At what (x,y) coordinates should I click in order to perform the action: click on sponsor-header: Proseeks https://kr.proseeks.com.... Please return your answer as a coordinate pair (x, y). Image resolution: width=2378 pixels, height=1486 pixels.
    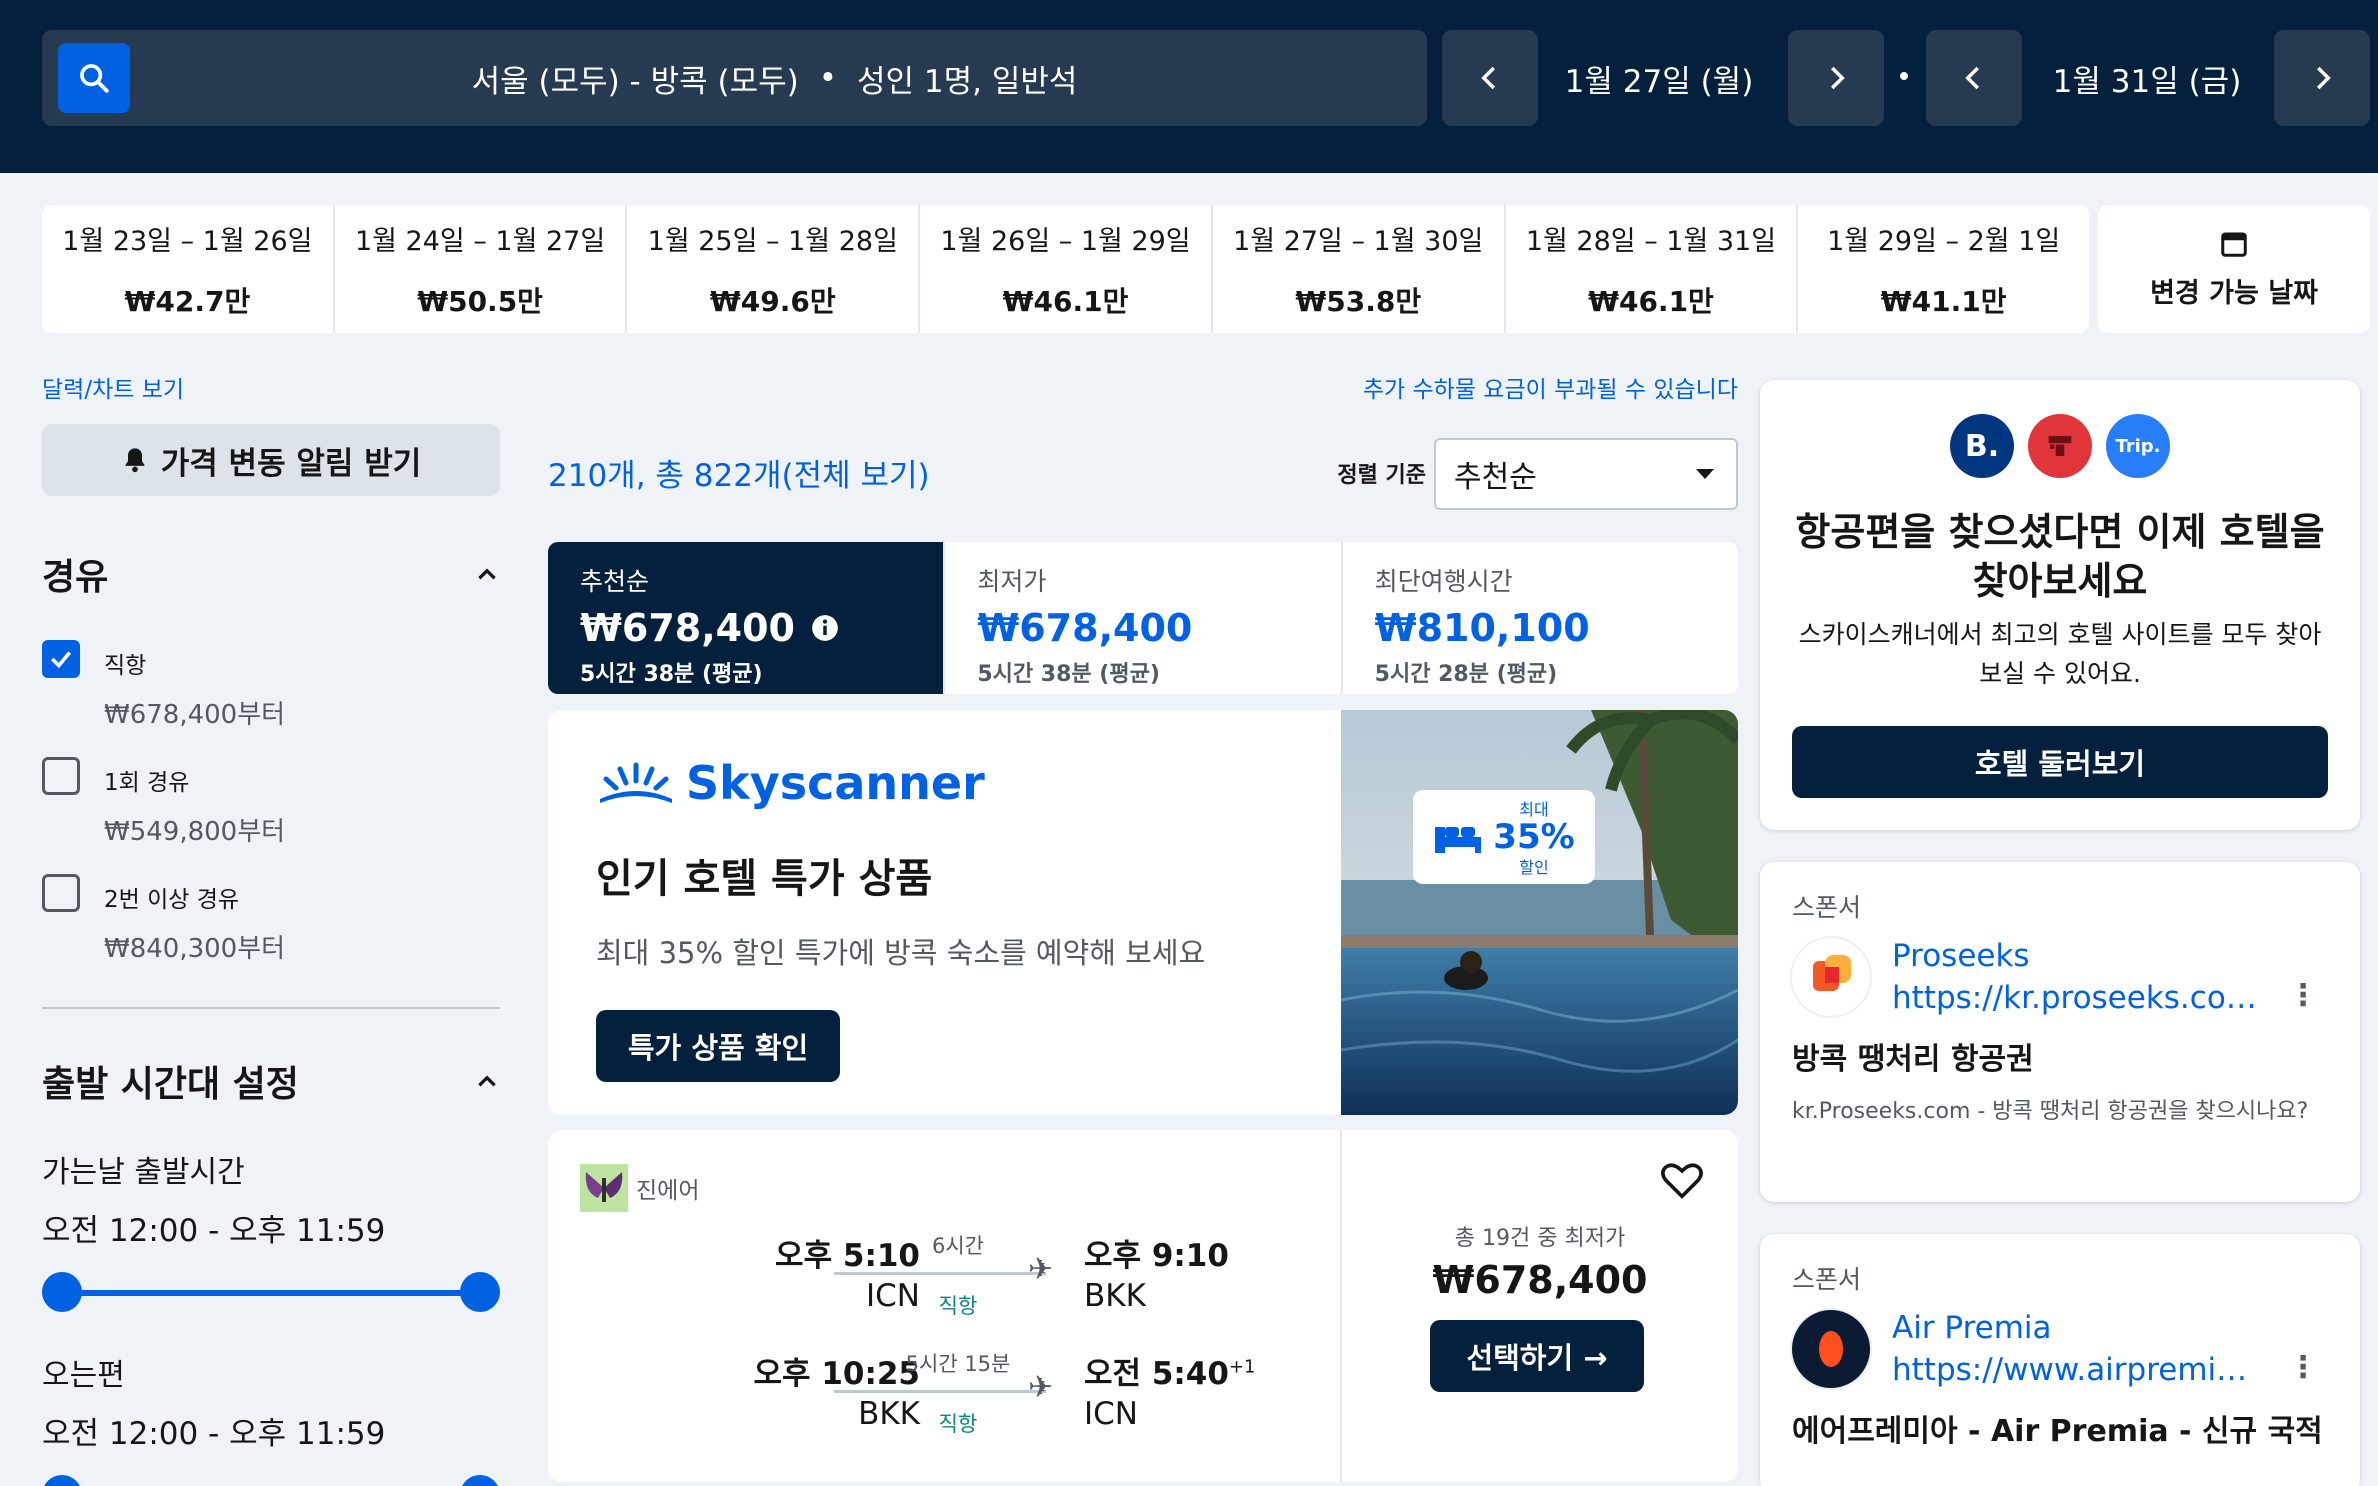
    Looking at the image, I should click on (2060, 977).